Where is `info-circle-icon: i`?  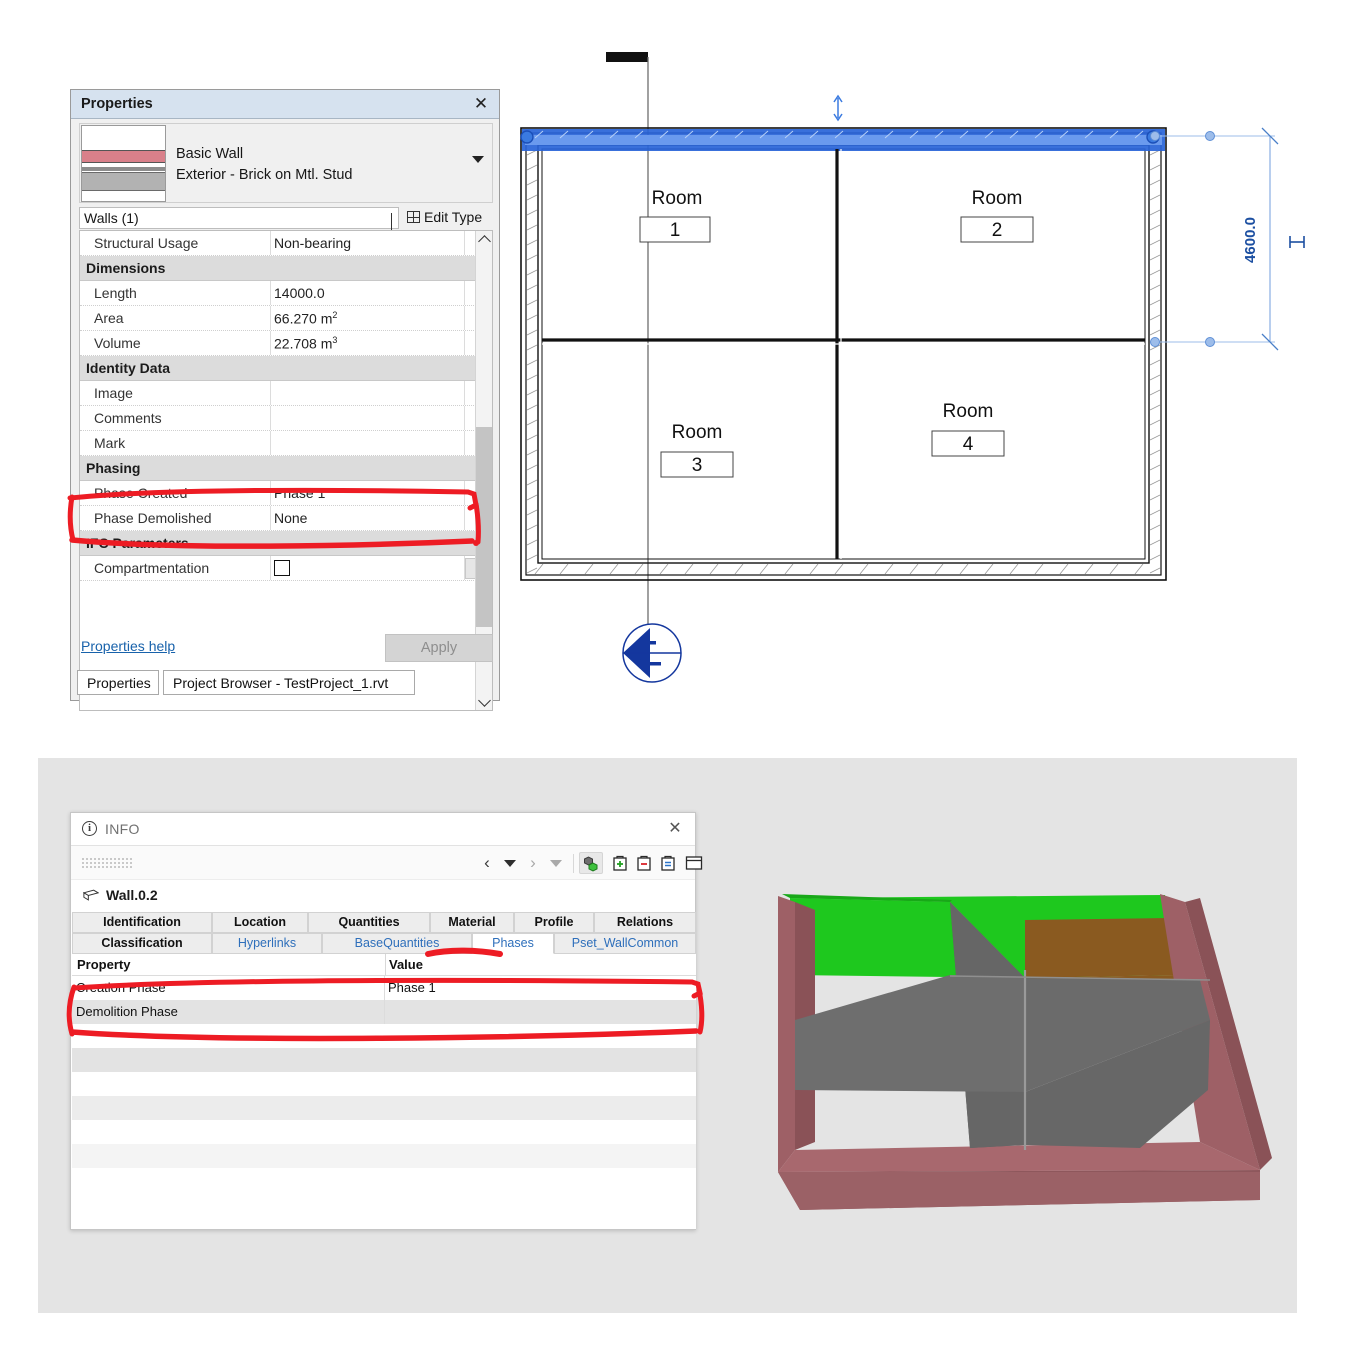
info-circle-icon: i is located at coordinates (89, 828).